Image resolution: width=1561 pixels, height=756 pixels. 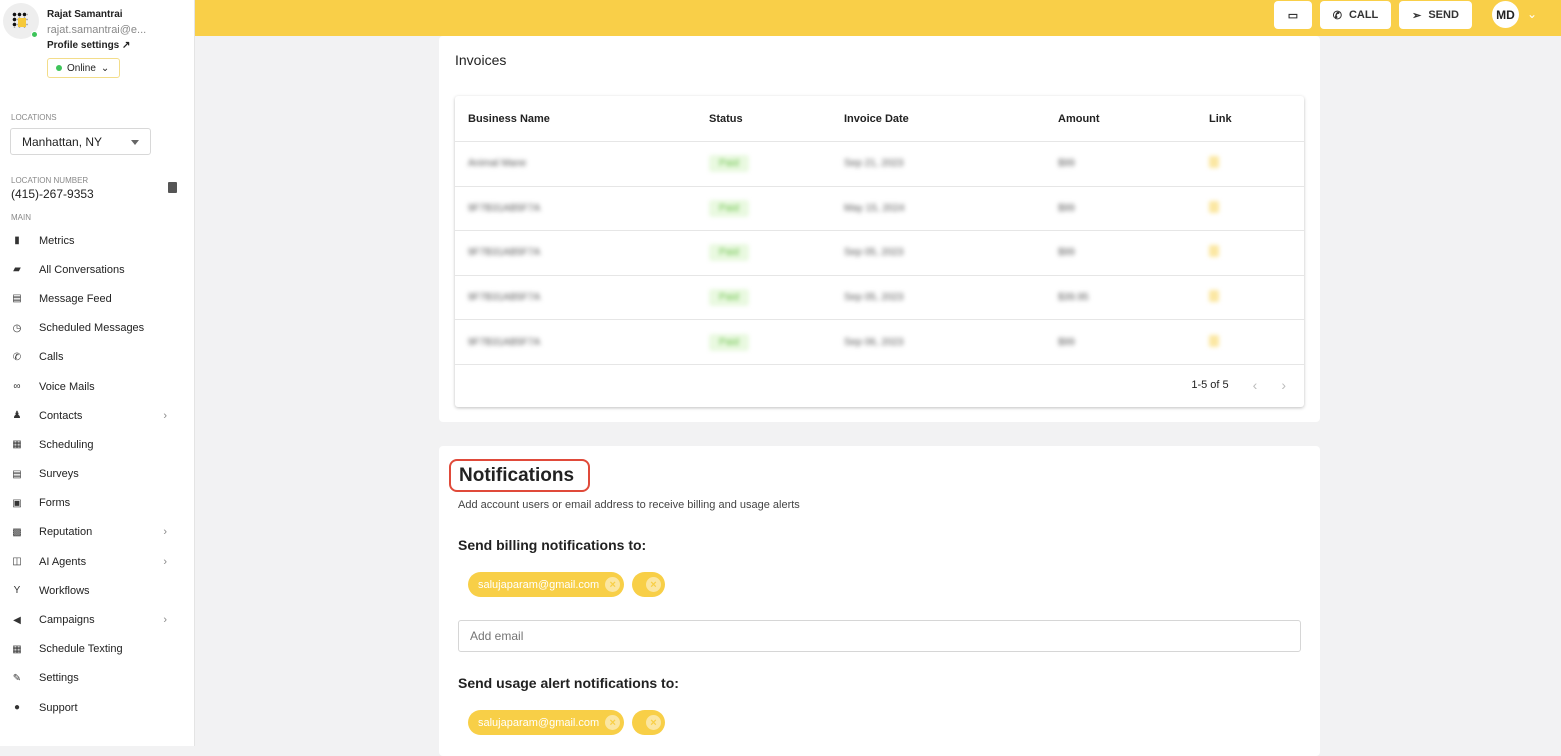 What do you see at coordinates (97, 357) in the screenshot?
I see `sidebar-item-calls: ✆ Calls` at bounding box center [97, 357].